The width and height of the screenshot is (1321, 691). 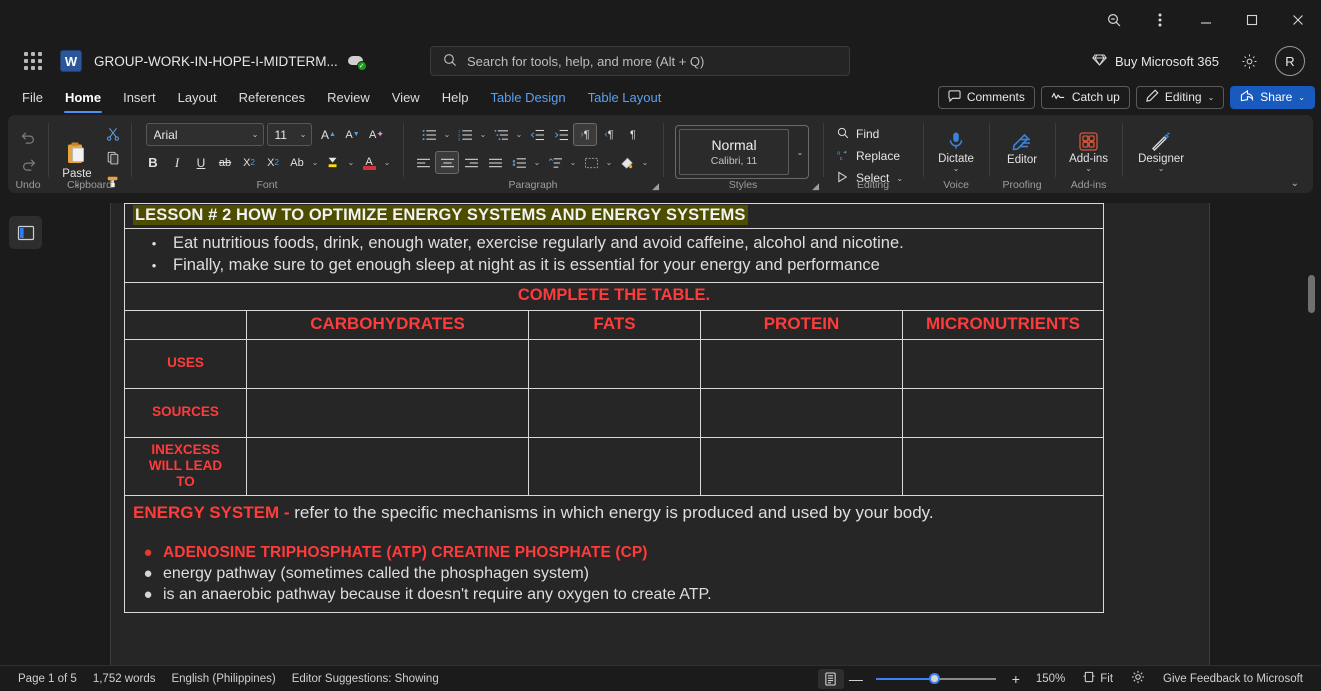 What do you see at coordinates (1180, 97) in the screenshot?
I see `editing-mode-button: Editing ⌄` at bounding box center [1180, 97].